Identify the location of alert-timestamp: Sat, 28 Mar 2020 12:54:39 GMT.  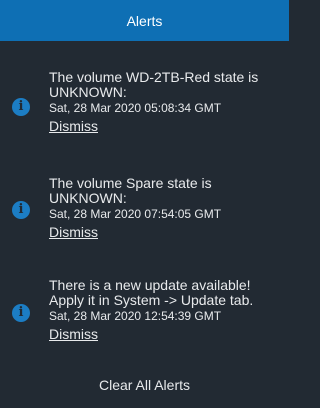
(135, 316).